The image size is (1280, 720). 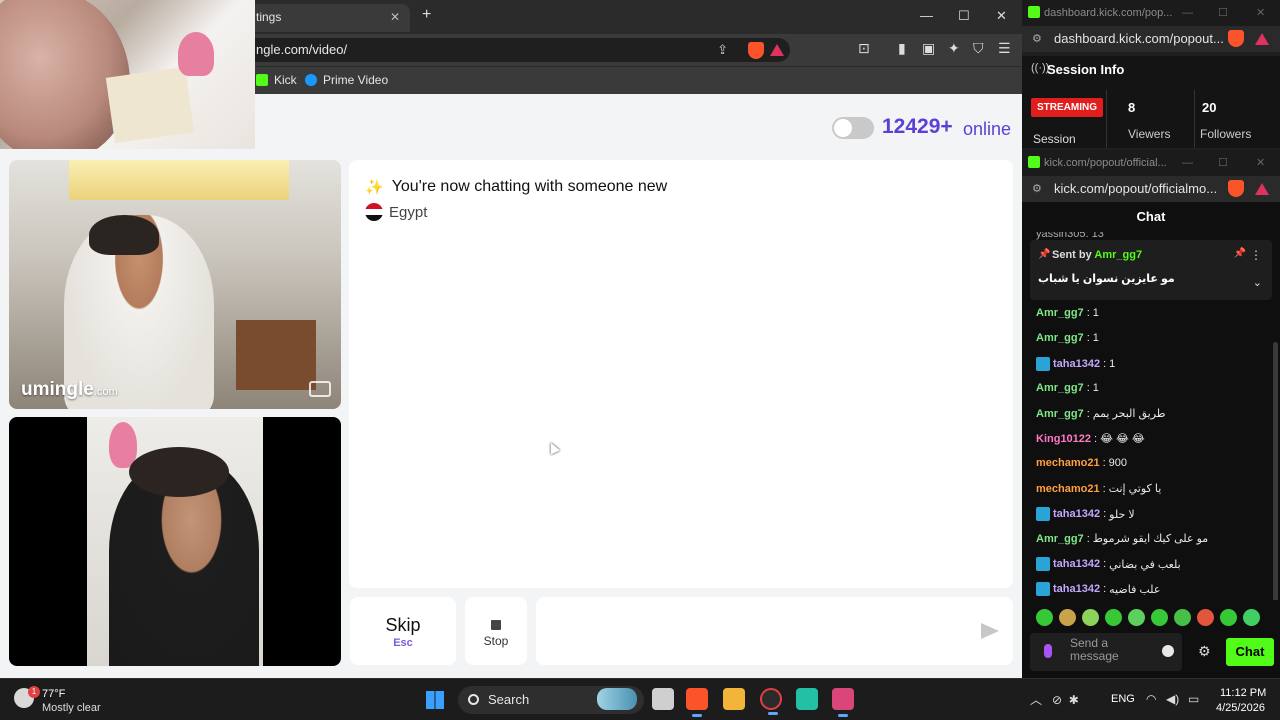 I want to click on microphone-icon, so click(x=1048, y=651).